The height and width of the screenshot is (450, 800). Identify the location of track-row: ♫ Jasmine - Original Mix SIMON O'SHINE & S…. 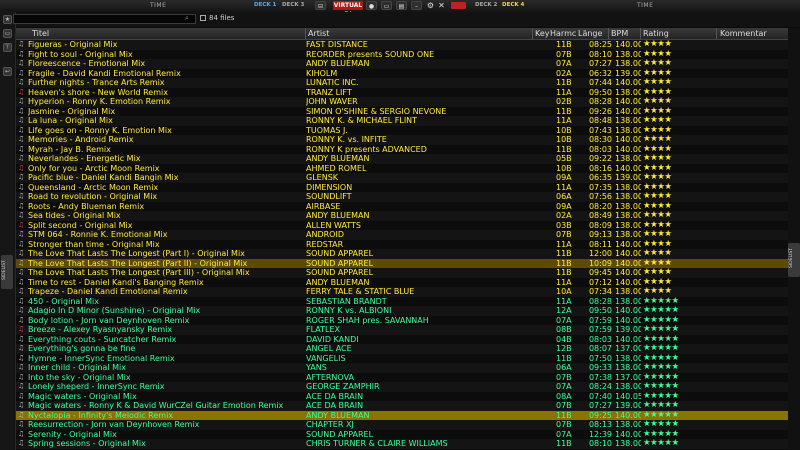
(402, 111).